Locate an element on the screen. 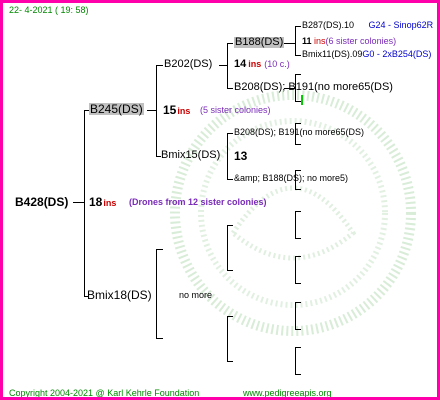 Image resolution: width=440 pixels, height=400 pixels. bmix15-label: Bmix15(DS) is located at coordinates (190, 155).